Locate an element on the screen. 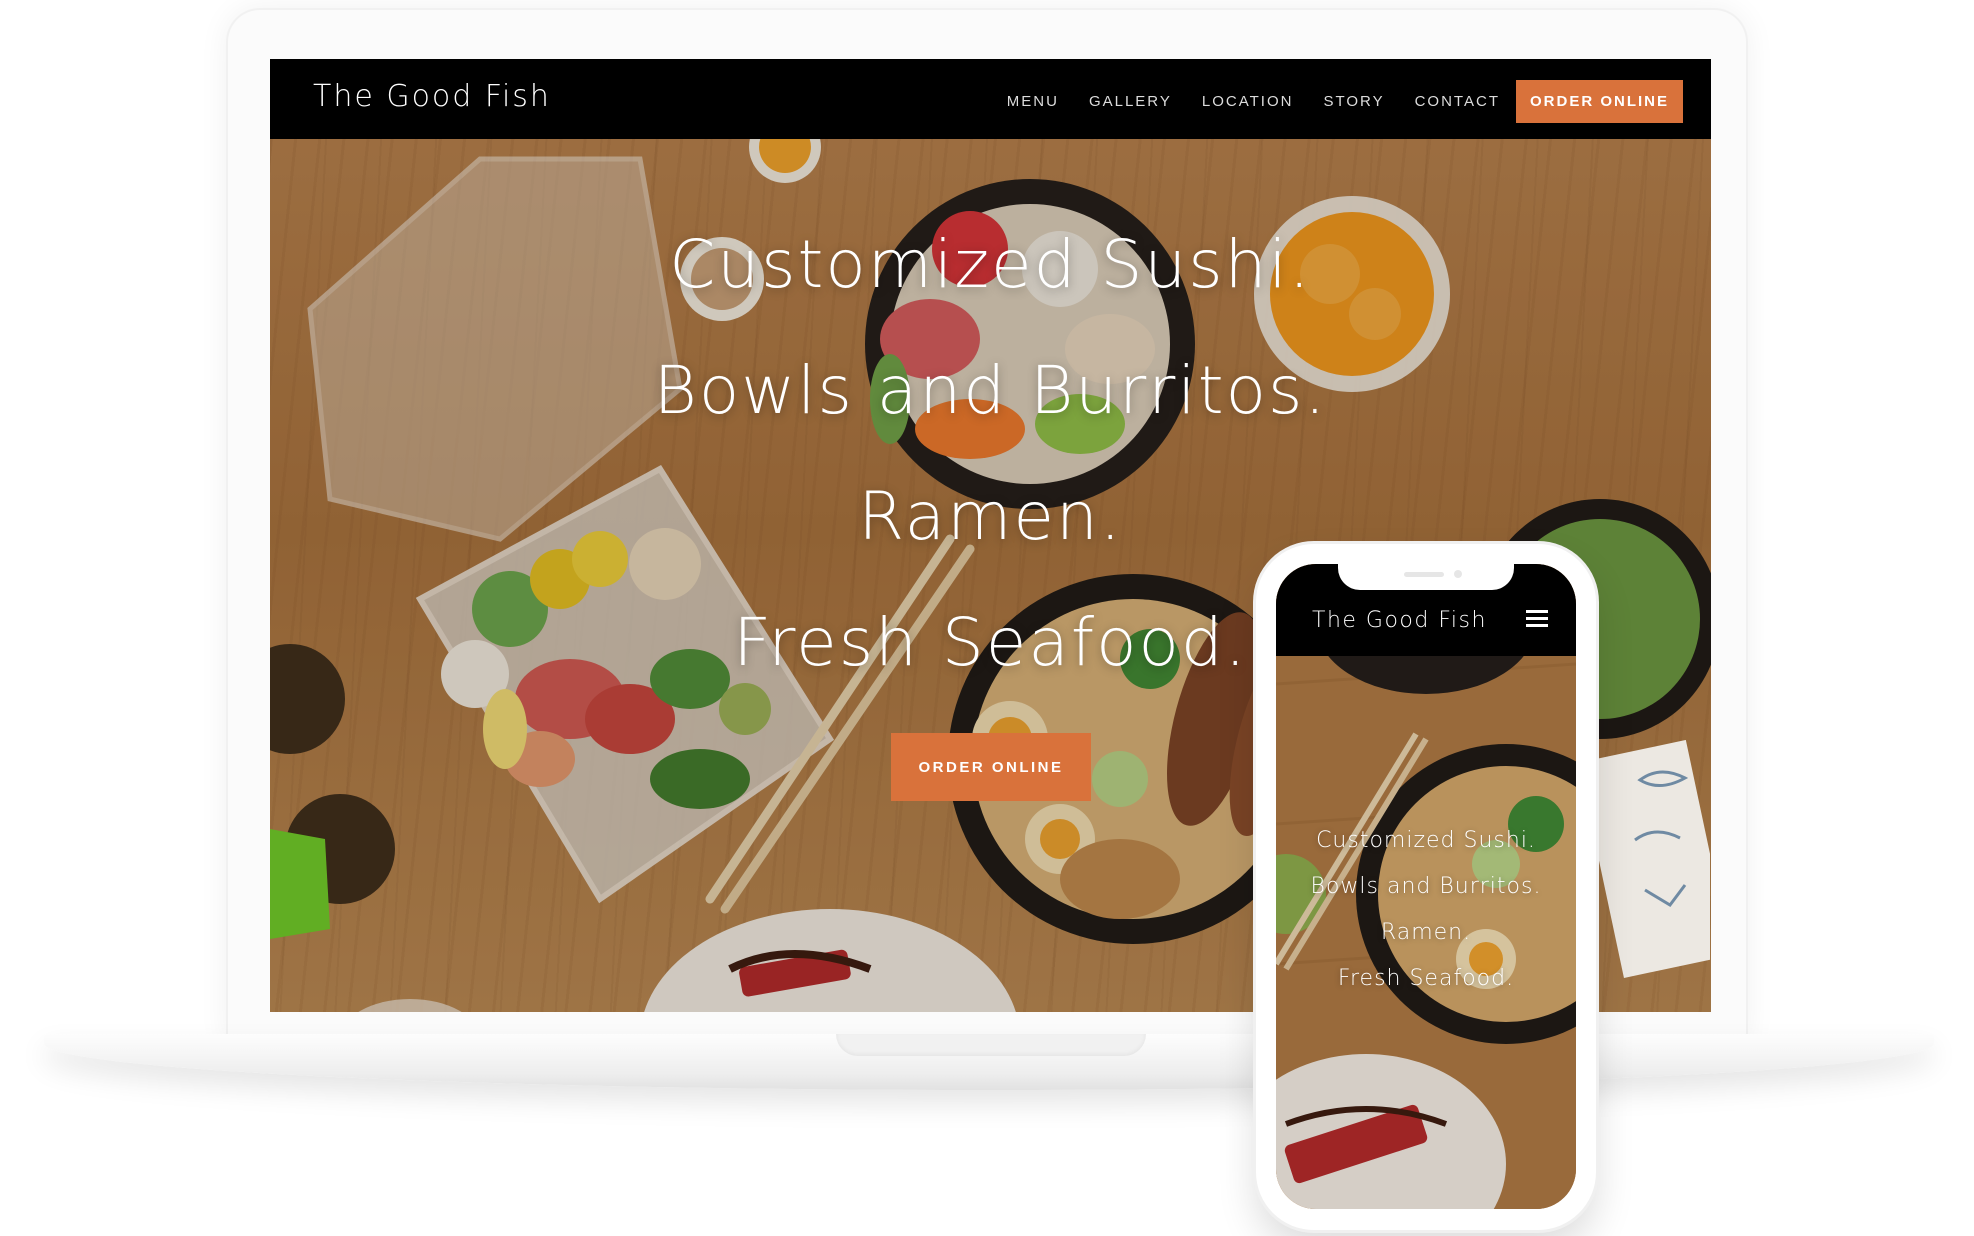  phone-notch is located at coordinates (1426, 577).